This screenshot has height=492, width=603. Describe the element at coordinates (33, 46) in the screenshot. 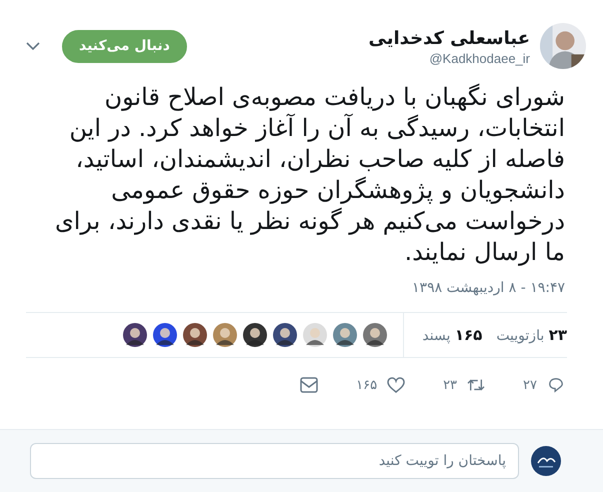

I see `chevron-down-icon` at that location.